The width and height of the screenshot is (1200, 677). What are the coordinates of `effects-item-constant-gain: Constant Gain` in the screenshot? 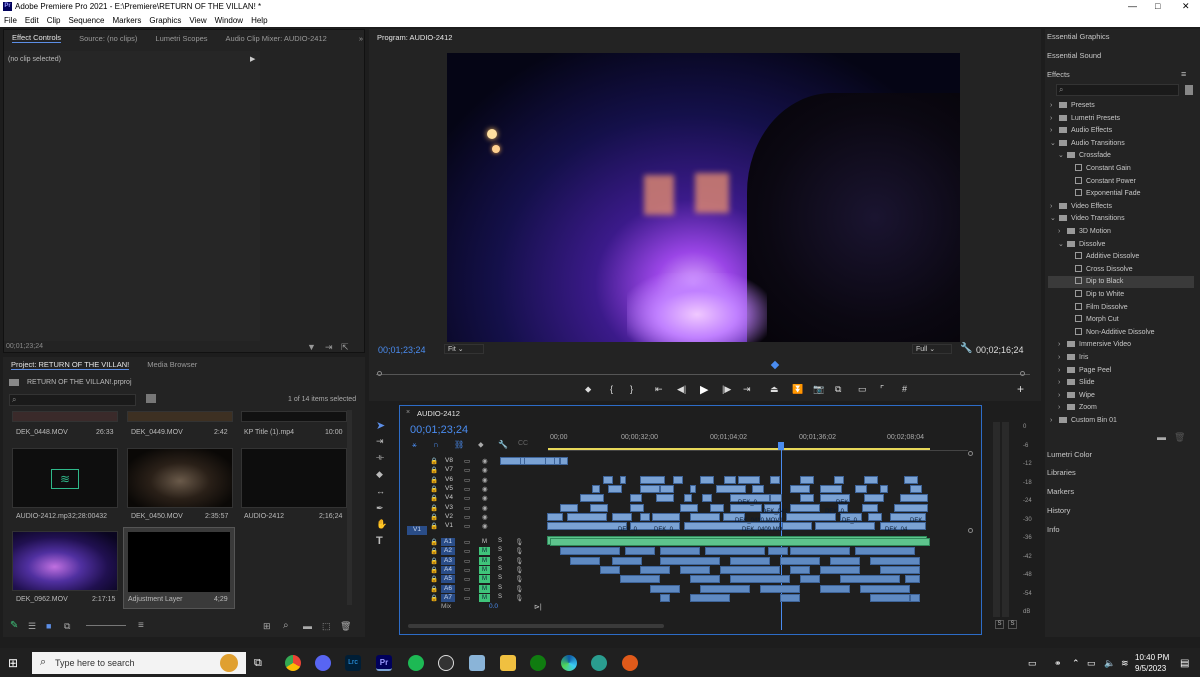 It's located at (1121, 169).